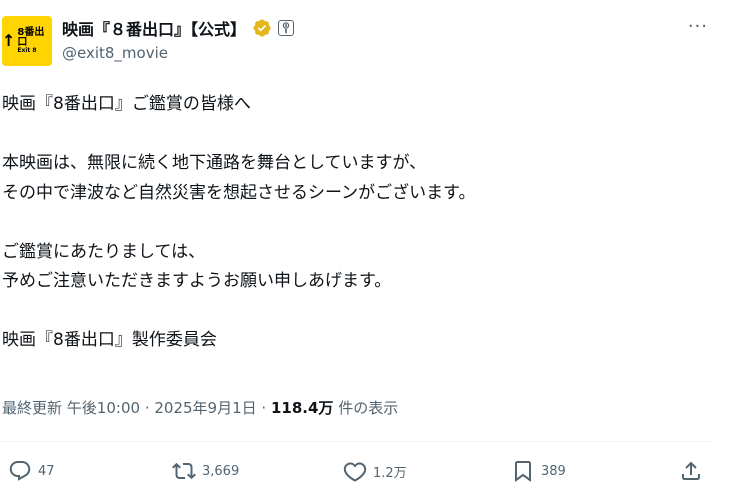 This screenshot has height=500, width=730. I want to click on retweet-count: 3,669, so click(221, 471).